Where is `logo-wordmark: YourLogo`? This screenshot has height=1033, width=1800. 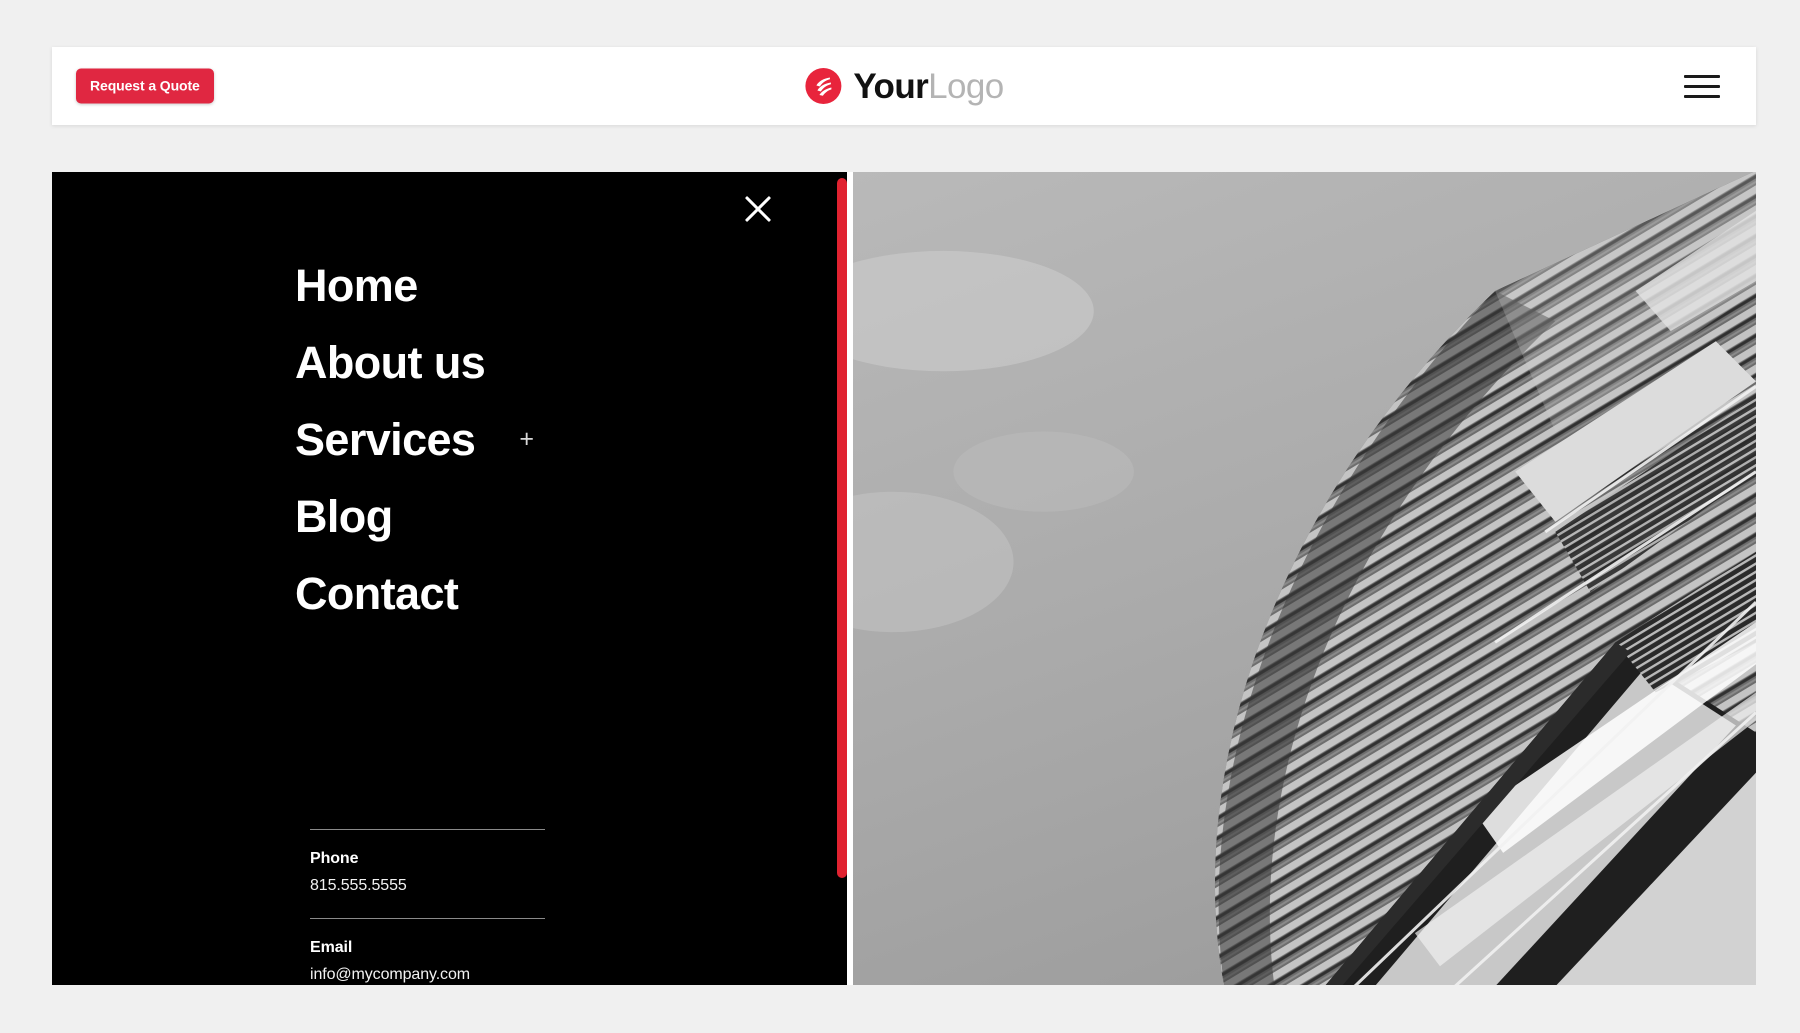 logo-wordmark: YourLogo is located at coordinates (928, 86).